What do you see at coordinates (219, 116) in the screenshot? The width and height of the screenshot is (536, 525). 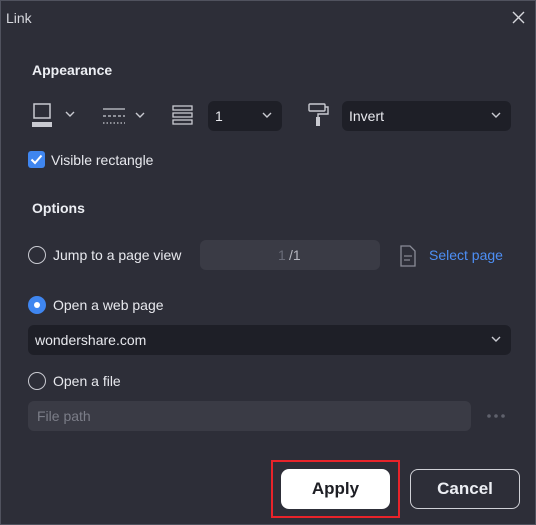 I see `line-width-value: 1` at bounding box center [219, 116].